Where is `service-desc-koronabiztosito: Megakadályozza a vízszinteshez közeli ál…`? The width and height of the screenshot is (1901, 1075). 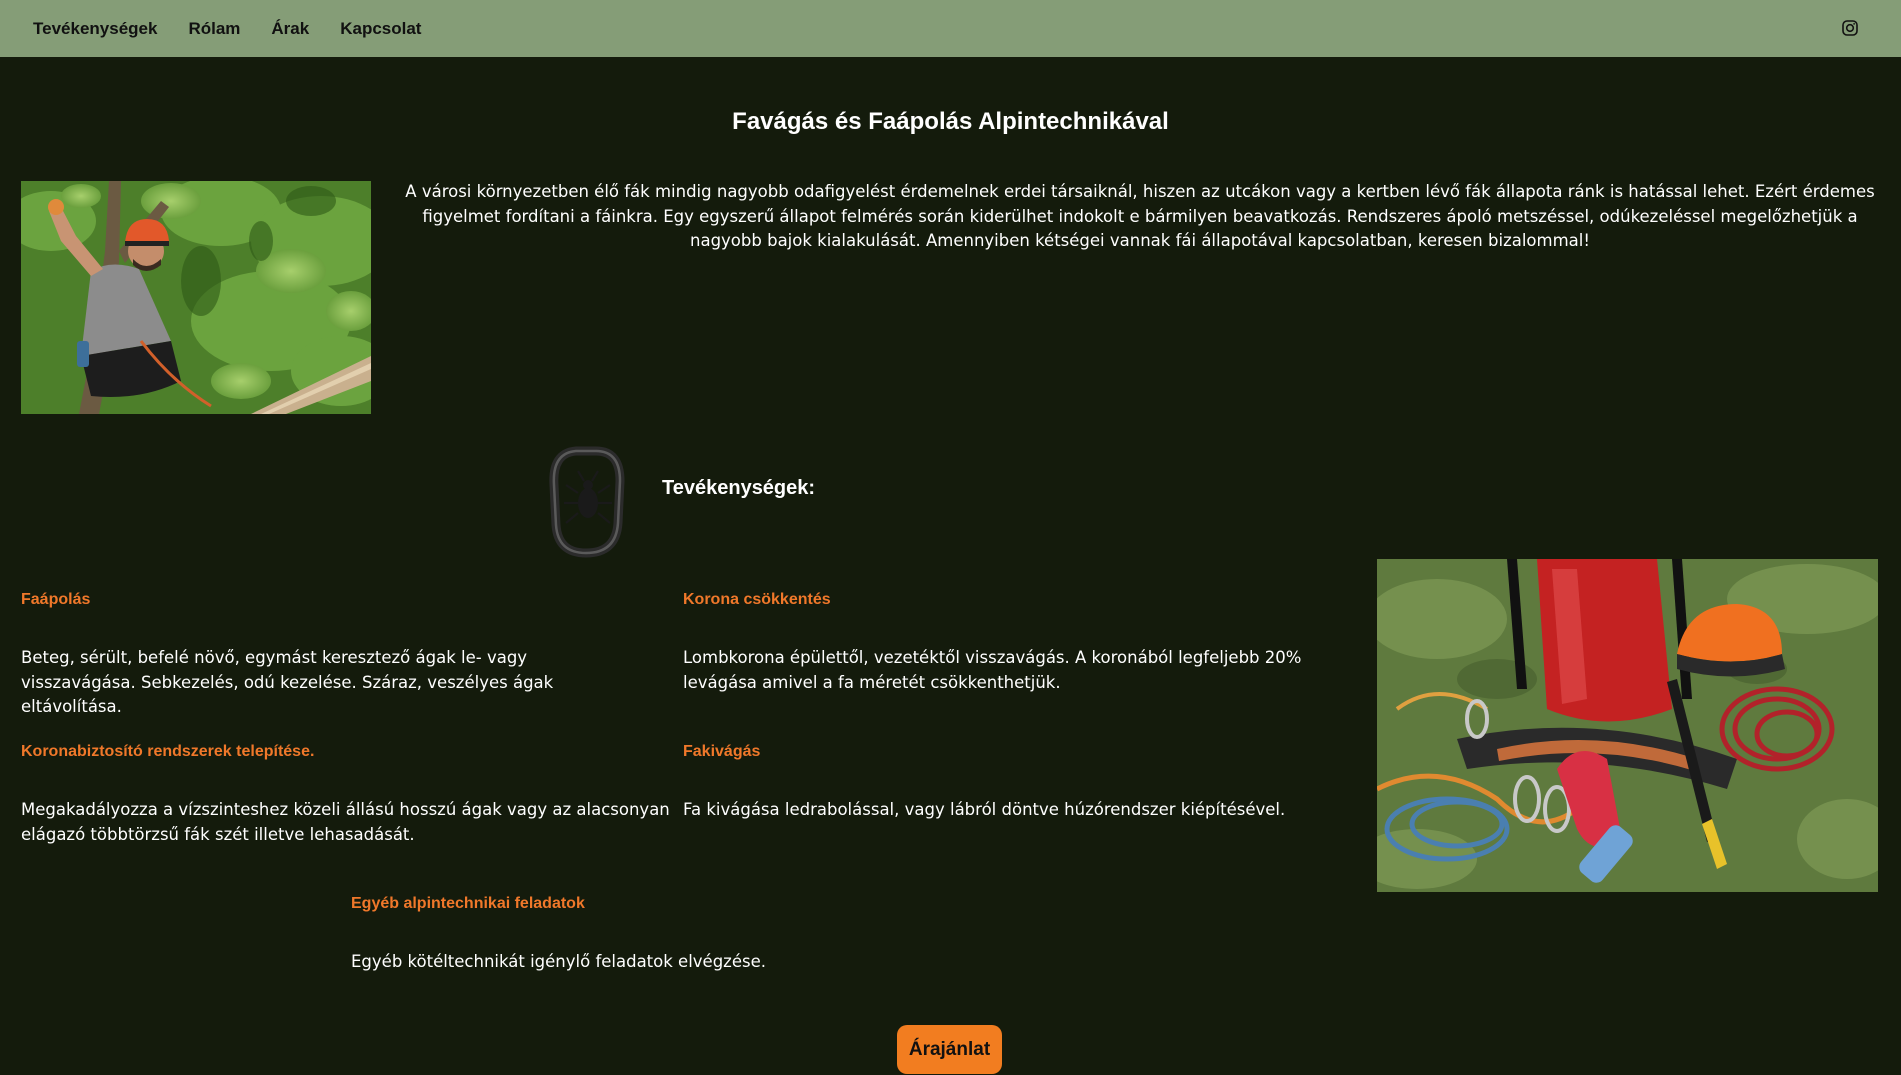 service-desc-koronabiztosito: Megakadályozza a vízszinteshez közeli ál… is located at coordinates (345, 822).